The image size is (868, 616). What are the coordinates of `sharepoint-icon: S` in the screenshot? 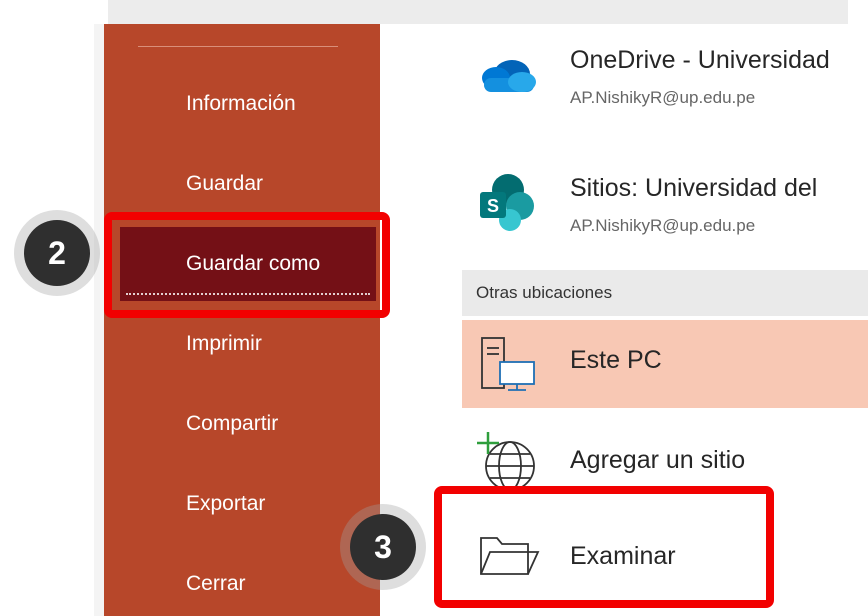 It's located at (506, 204).